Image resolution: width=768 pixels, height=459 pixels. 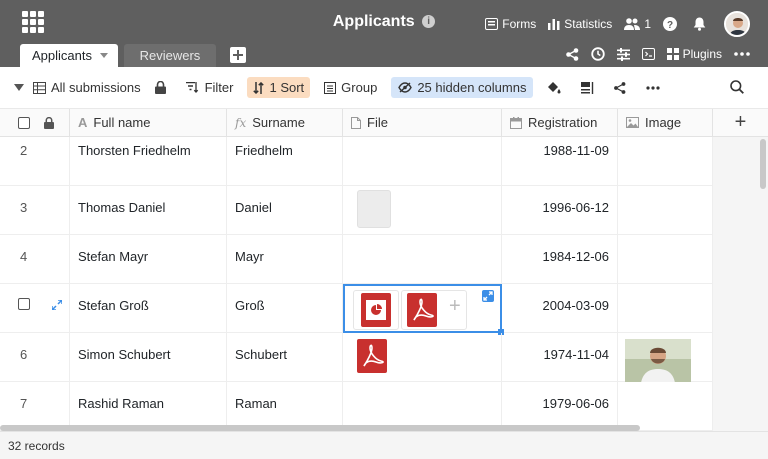 I want to click on column-header-full-name: A Full name, so click(x=148, y=123).